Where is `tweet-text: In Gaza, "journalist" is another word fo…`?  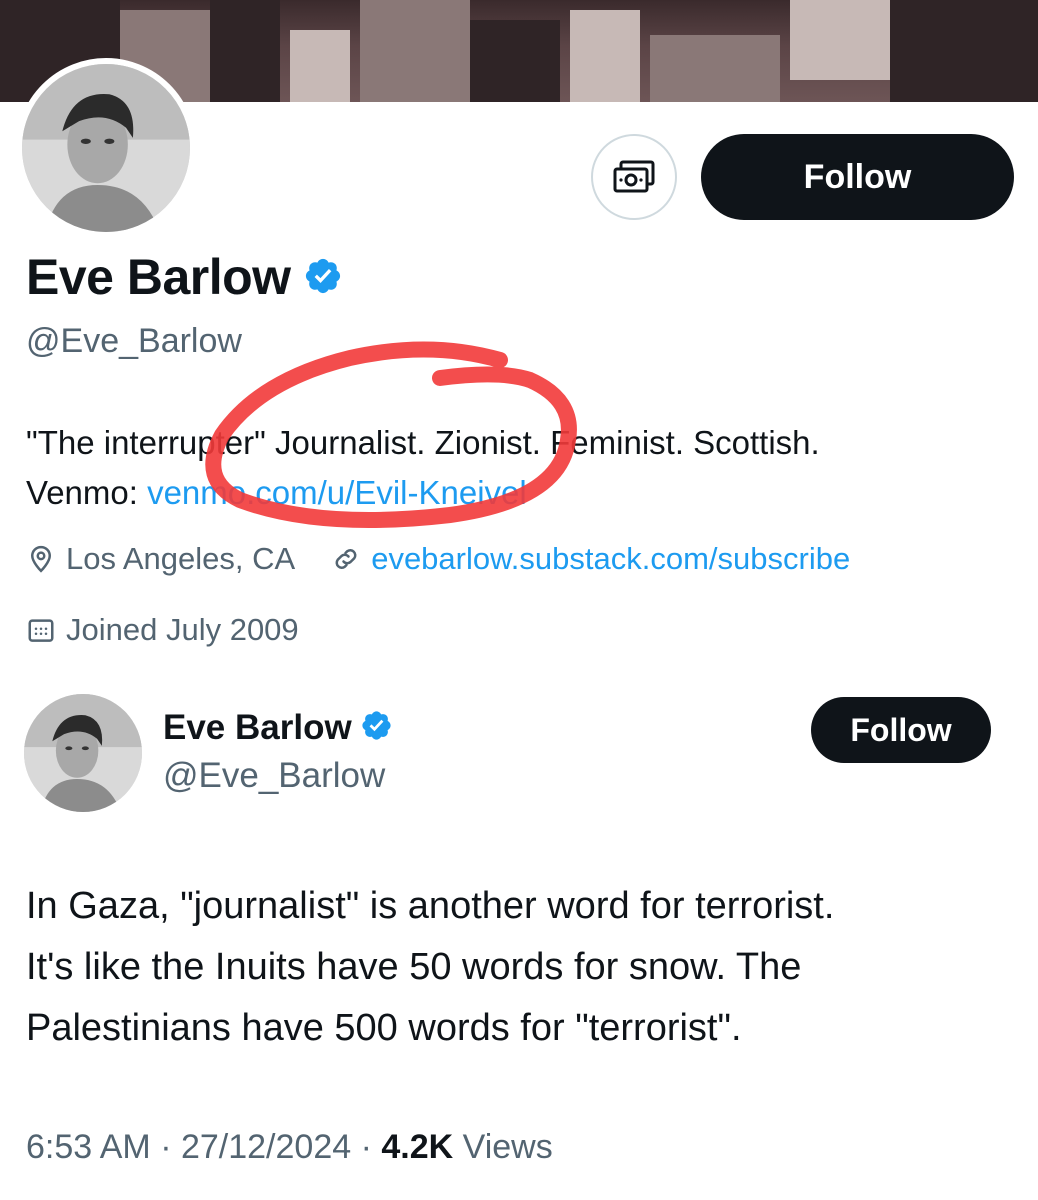 tweet-text: In Gaza, "journalist" is another word fo… is located at coordinates (521, 967).